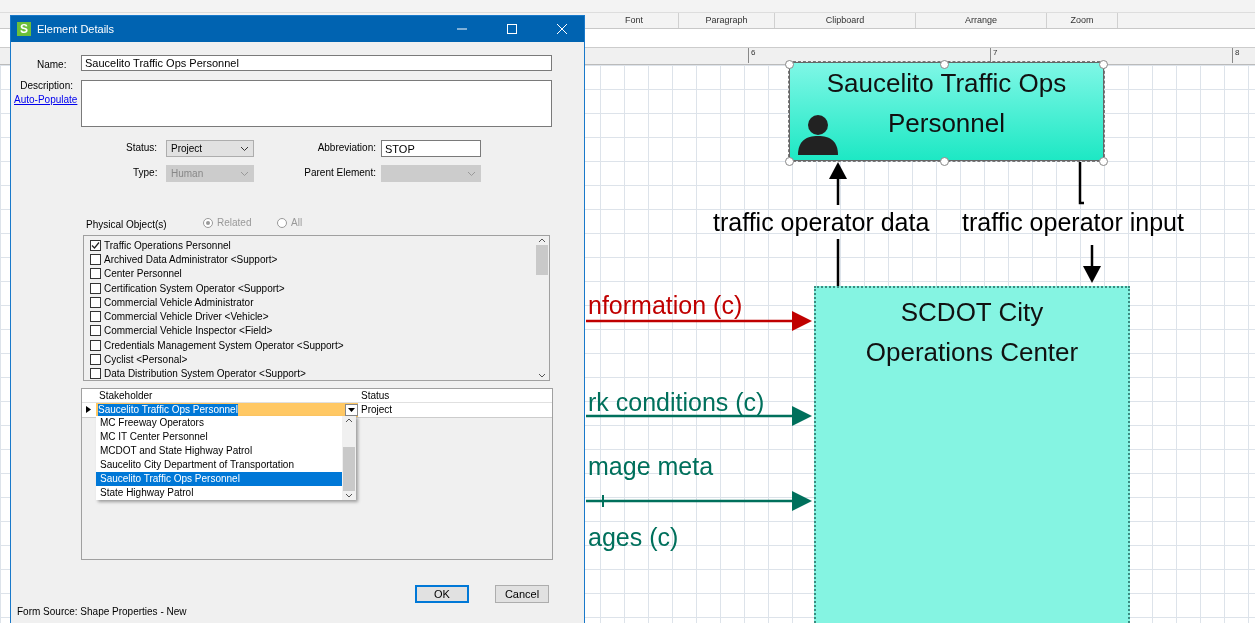 This screenshot has width=1255, height=623. What do you see at coordinates (633, 537) in the screenshot?
I see `flow-label: ages (c)` at bounding box center [633, 537].